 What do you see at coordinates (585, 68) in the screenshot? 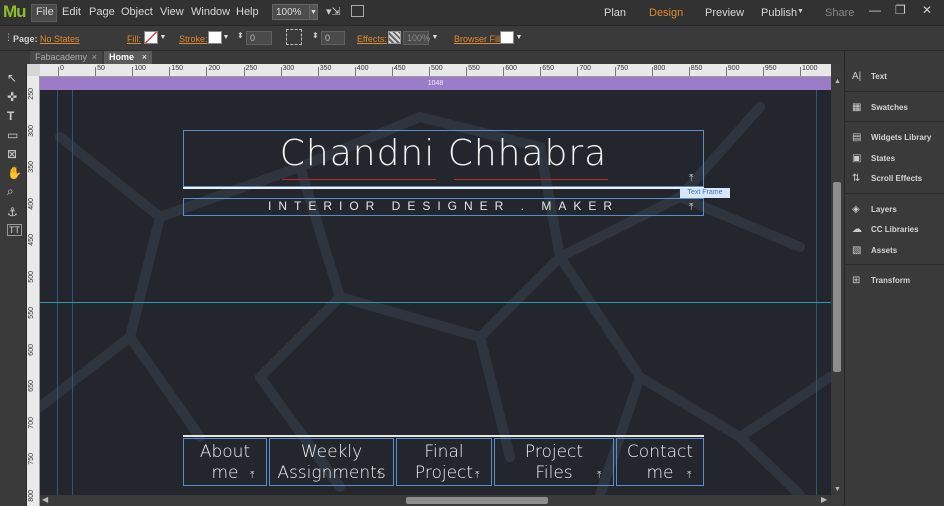
I see `ruler-h-label: 700` at bounding box center [585, 68].